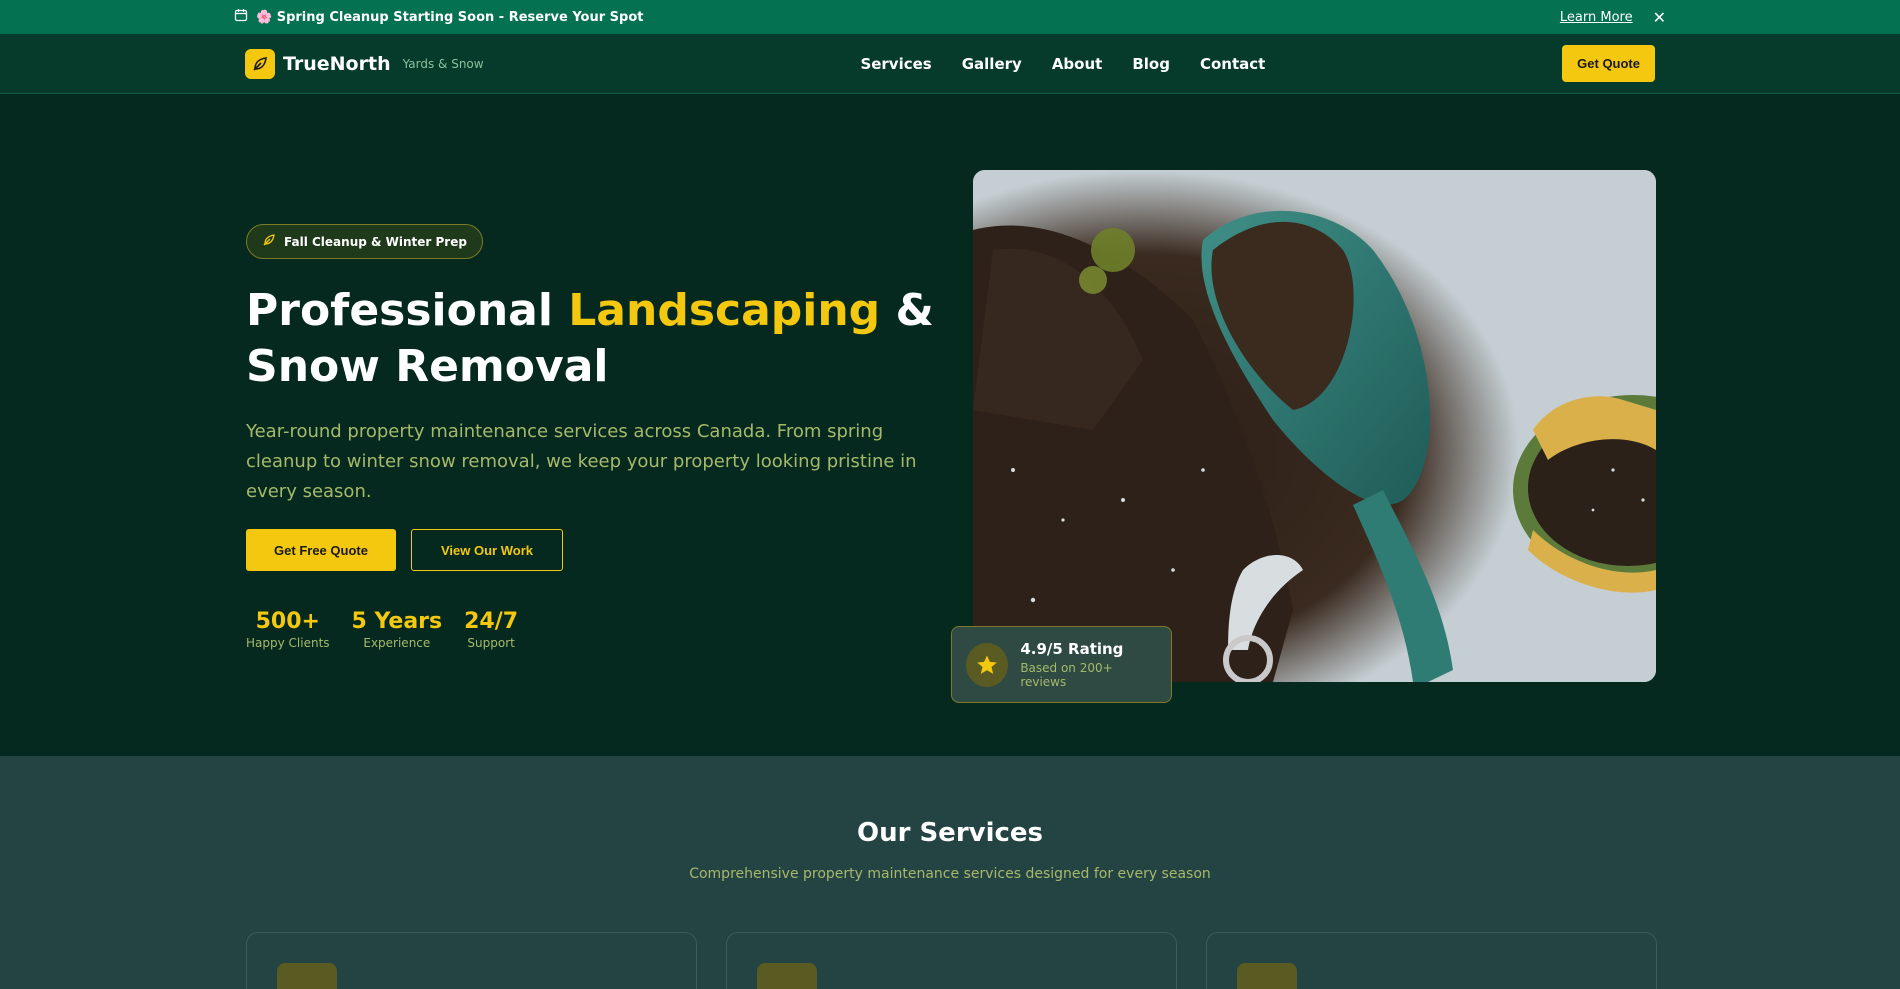 This screenshot has width=1900, height=989. I want to click on stat-support: 24/7 Support, so click(491, 629).